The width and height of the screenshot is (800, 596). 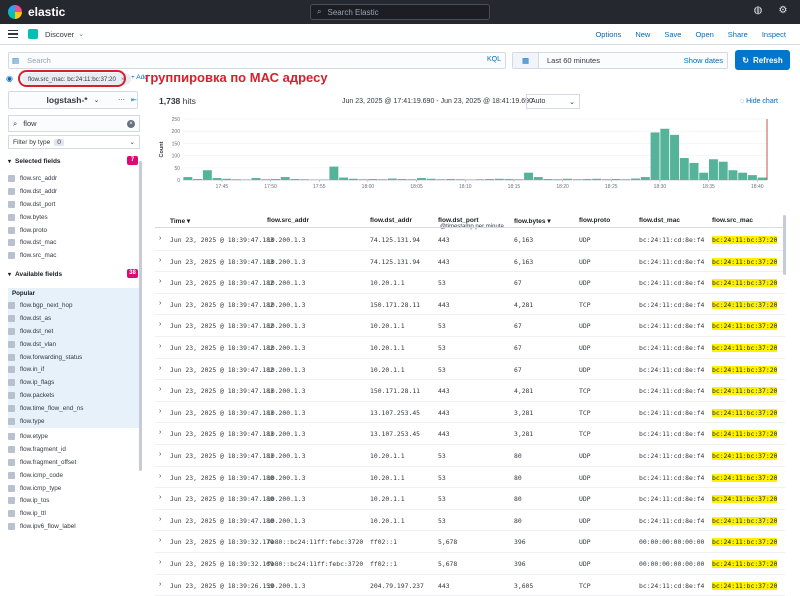 What do you see at coordinates (131, 124) in the screenshot?
I see `clear-icon: ×` at bounding box center [131, 124].